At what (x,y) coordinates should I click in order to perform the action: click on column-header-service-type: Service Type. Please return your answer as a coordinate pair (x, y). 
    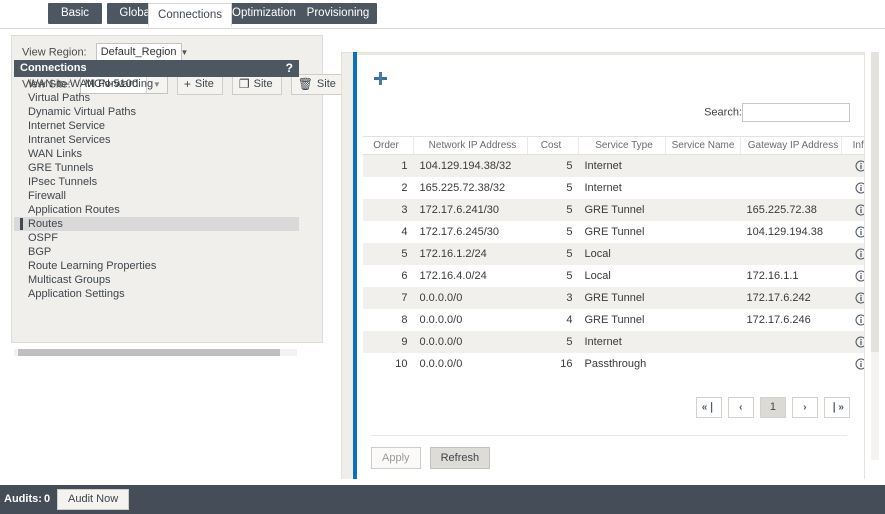
    Looking at the image, I should click on (622, 145).